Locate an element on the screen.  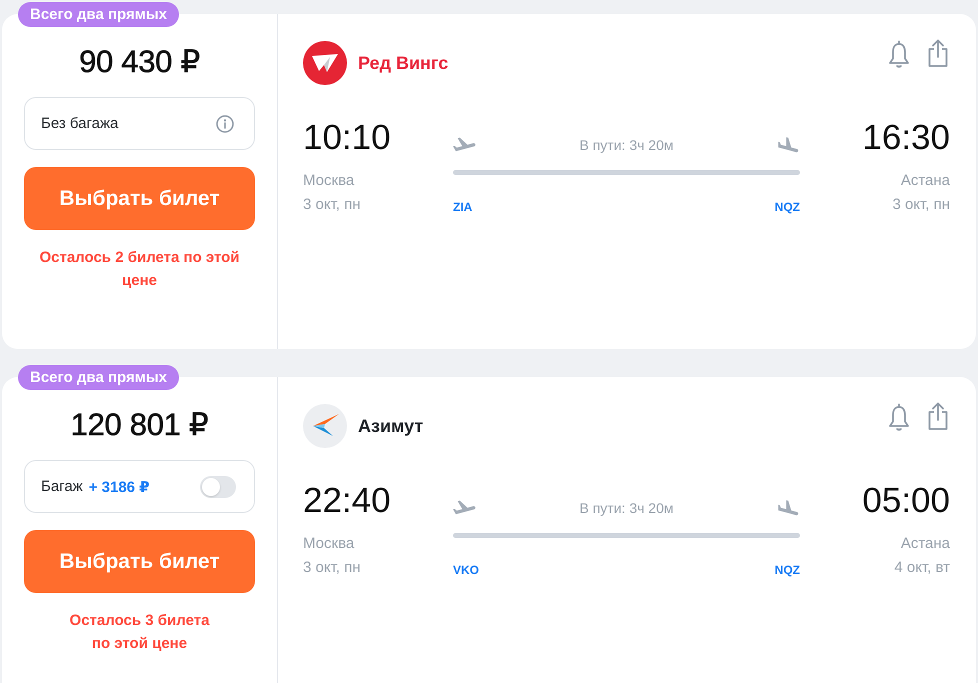
arrival-date: 3 окт, пн is located at coordinates (920, 205).